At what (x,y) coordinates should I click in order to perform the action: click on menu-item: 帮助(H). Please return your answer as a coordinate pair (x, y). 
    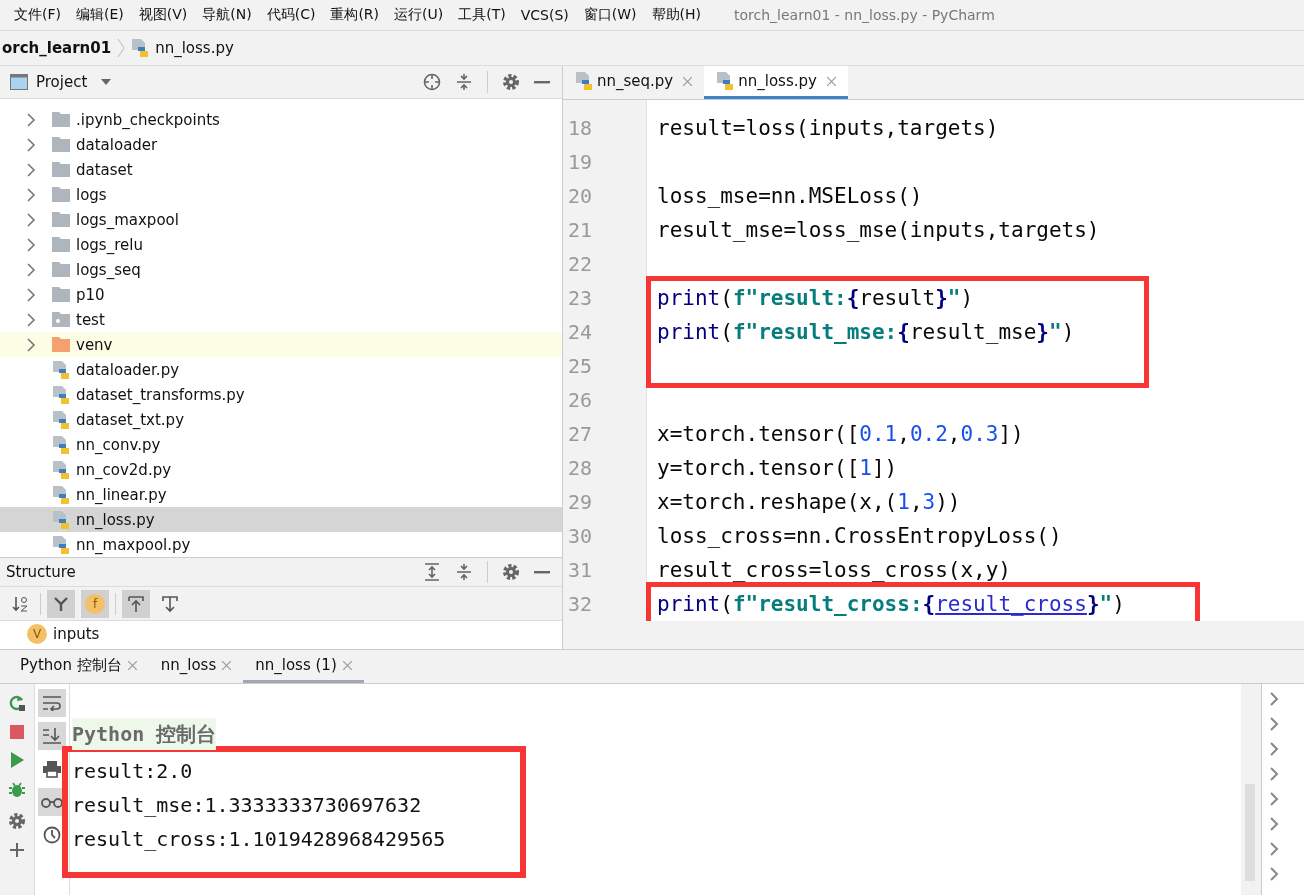
    Looking at the image, I should click on (676, 15).